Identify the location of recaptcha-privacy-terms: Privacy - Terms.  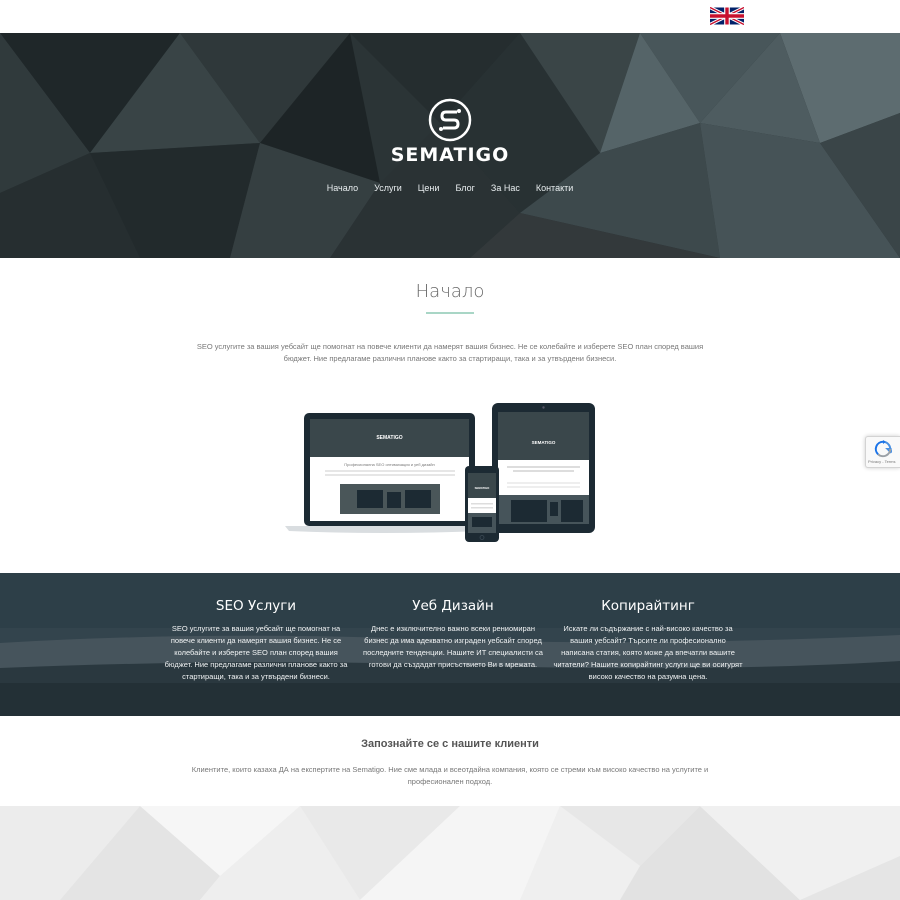
(881, 461).